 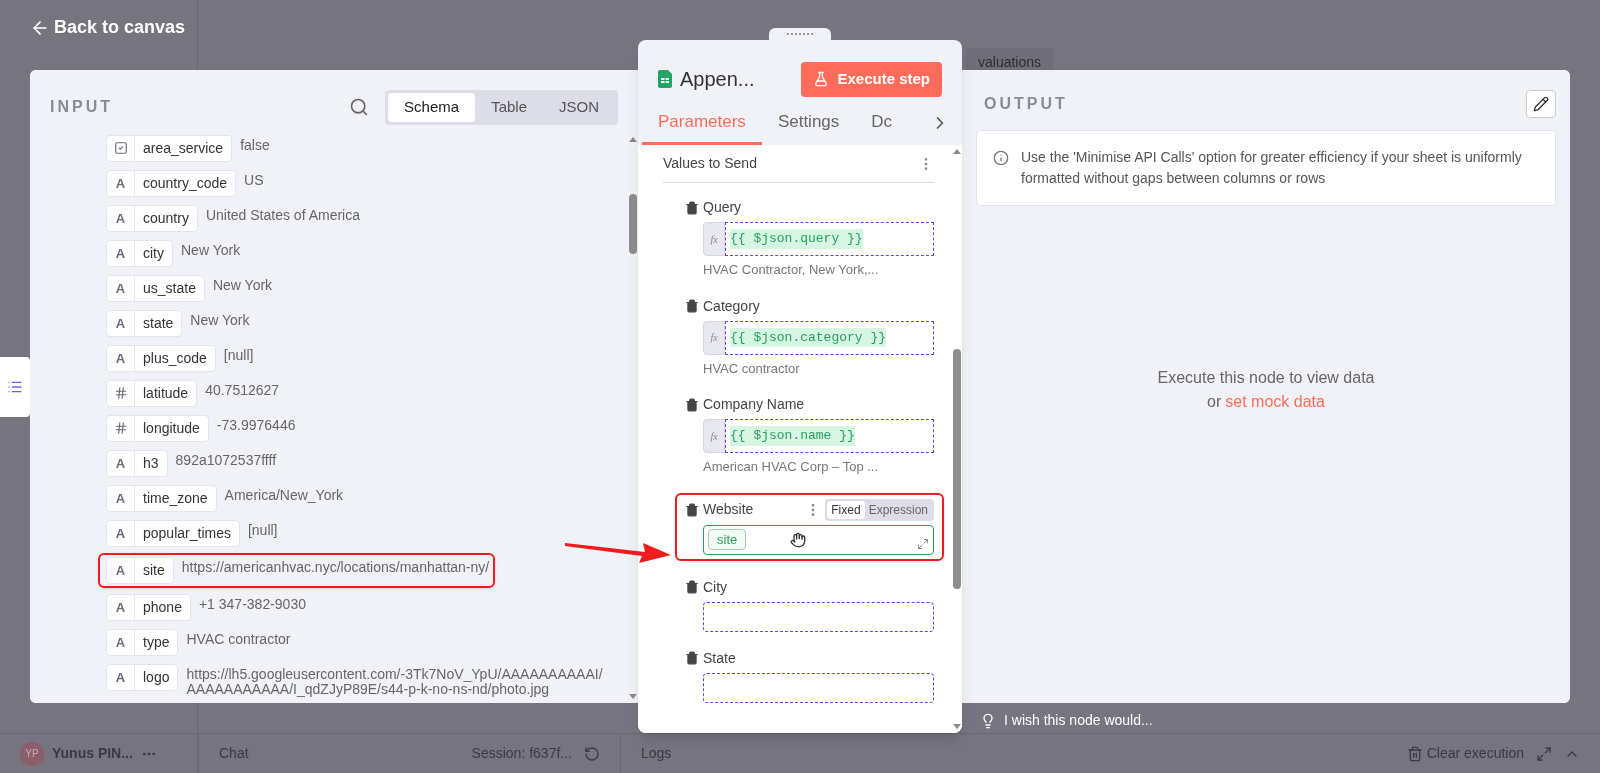 I want to click on avatar: YP, so click(x=32, y=753).